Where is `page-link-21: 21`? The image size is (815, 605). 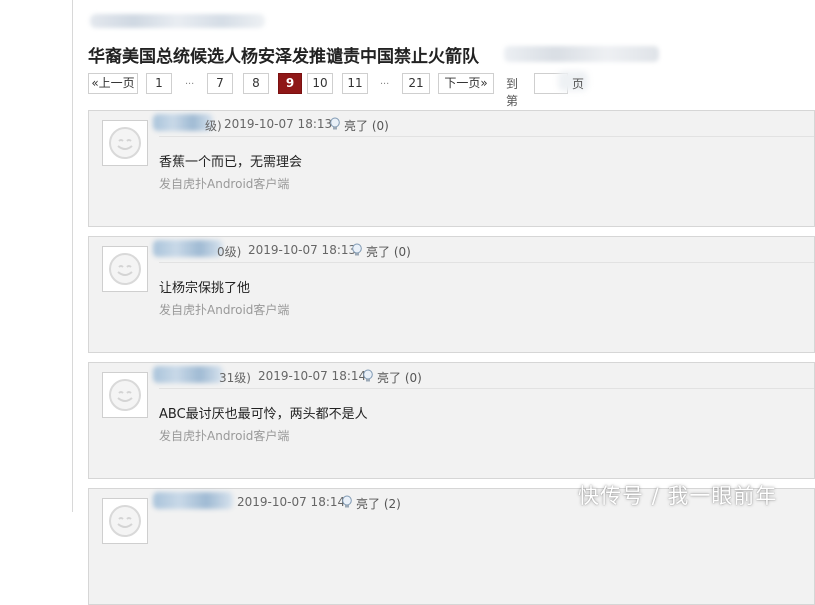 page-link-21: 21 is located at coordinates (416, 83).